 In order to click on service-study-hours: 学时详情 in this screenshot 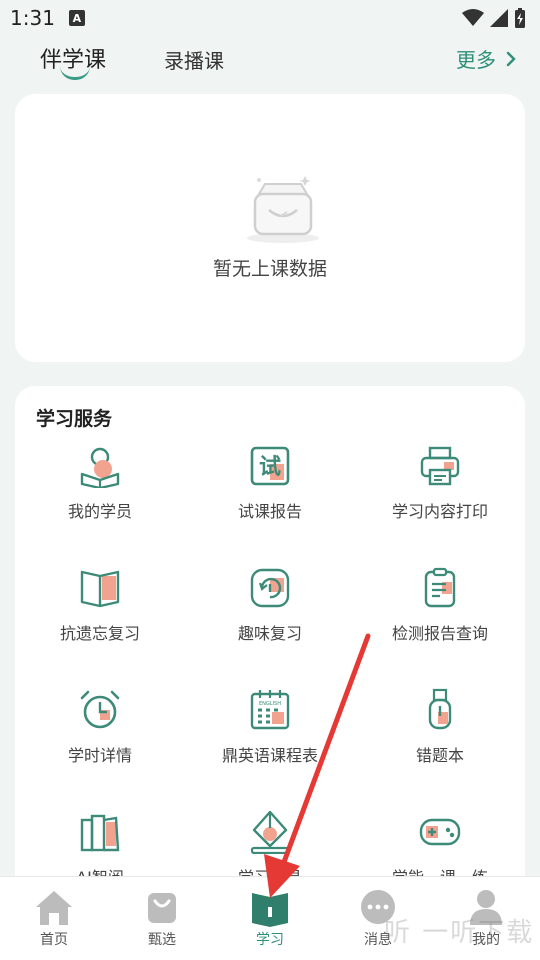, I will do `click(100, 727)`.